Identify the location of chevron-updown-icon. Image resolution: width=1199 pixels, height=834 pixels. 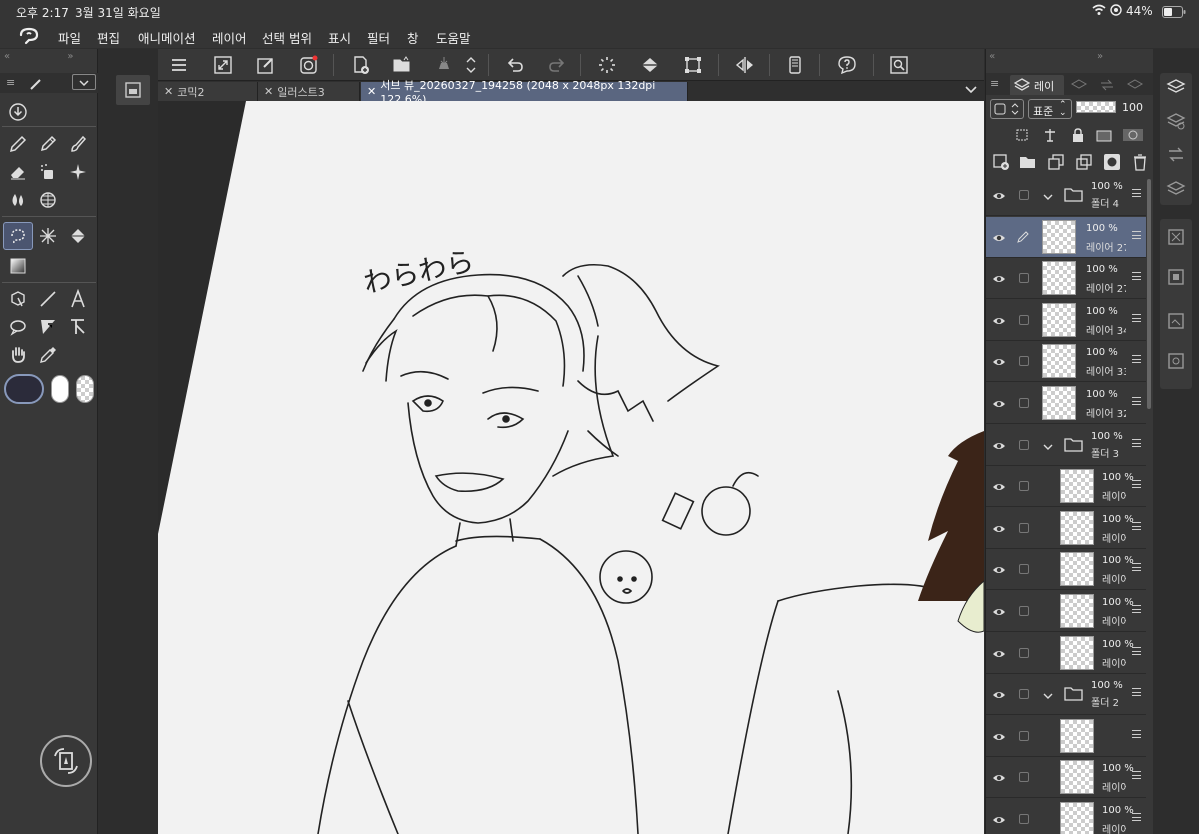
(471, 65).